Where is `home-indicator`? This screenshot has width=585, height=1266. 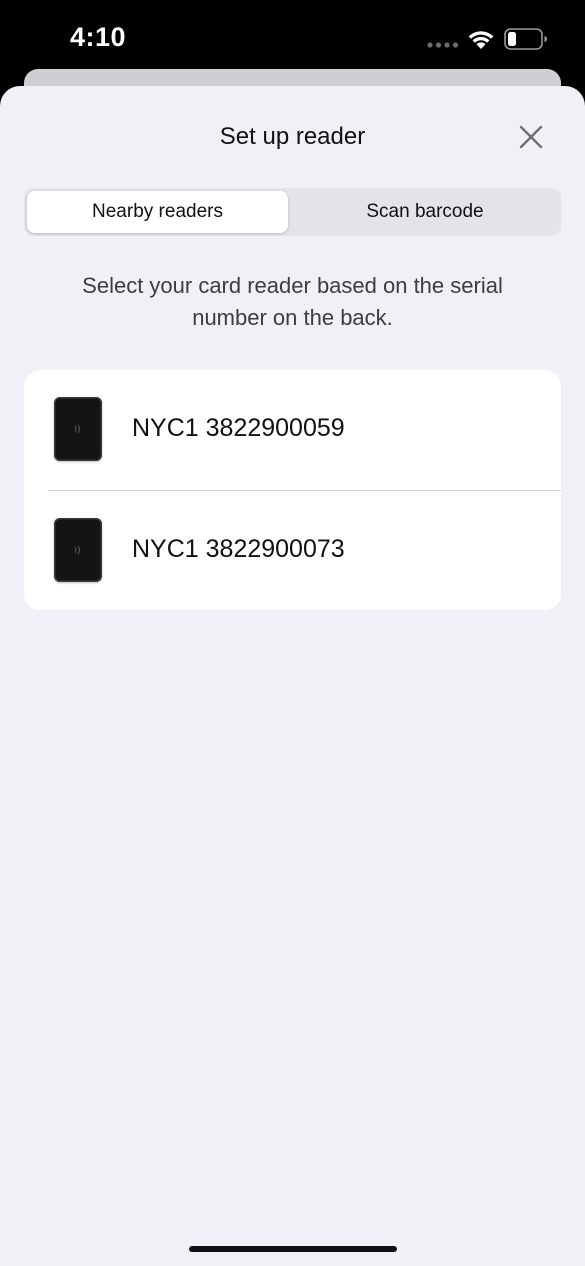 home-indicator is located at coordinates (293, 1249).